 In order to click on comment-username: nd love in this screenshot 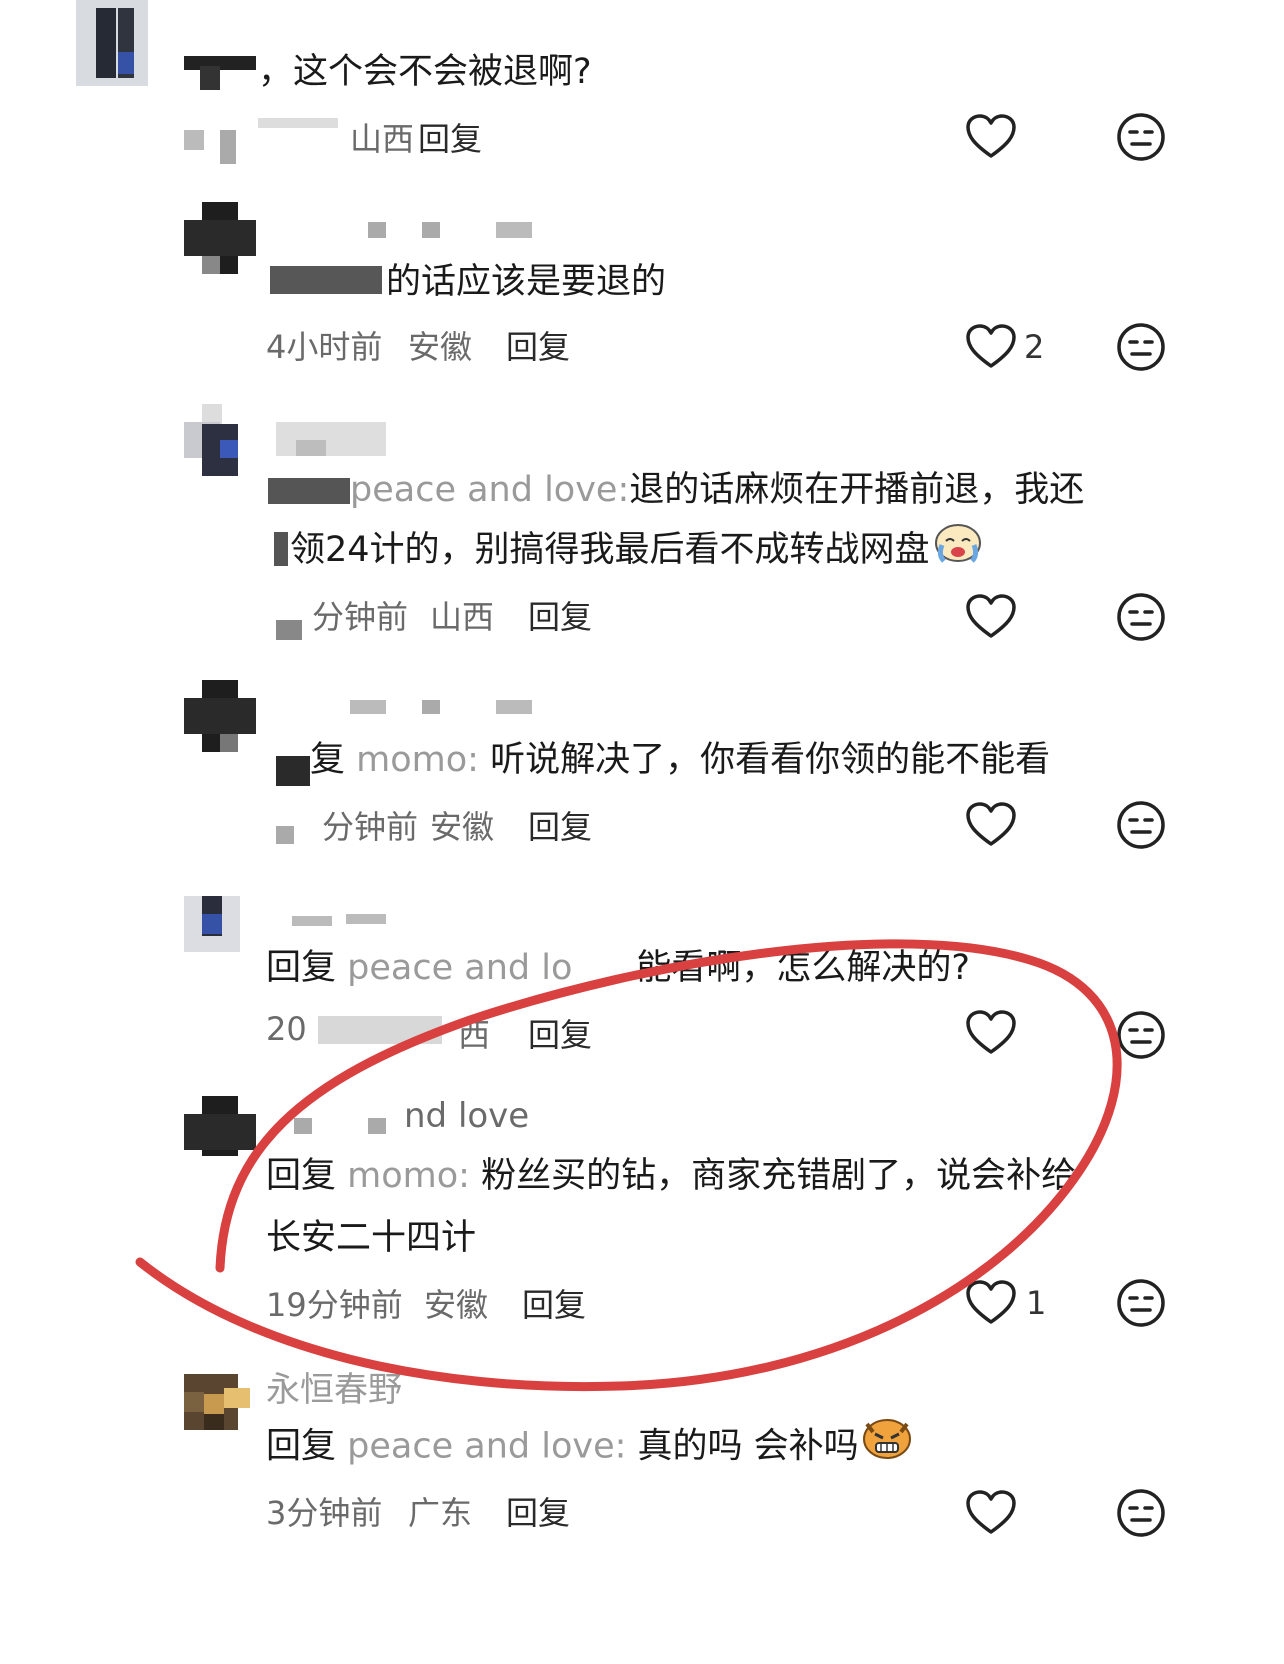, I will do `click(466, 1116)`.